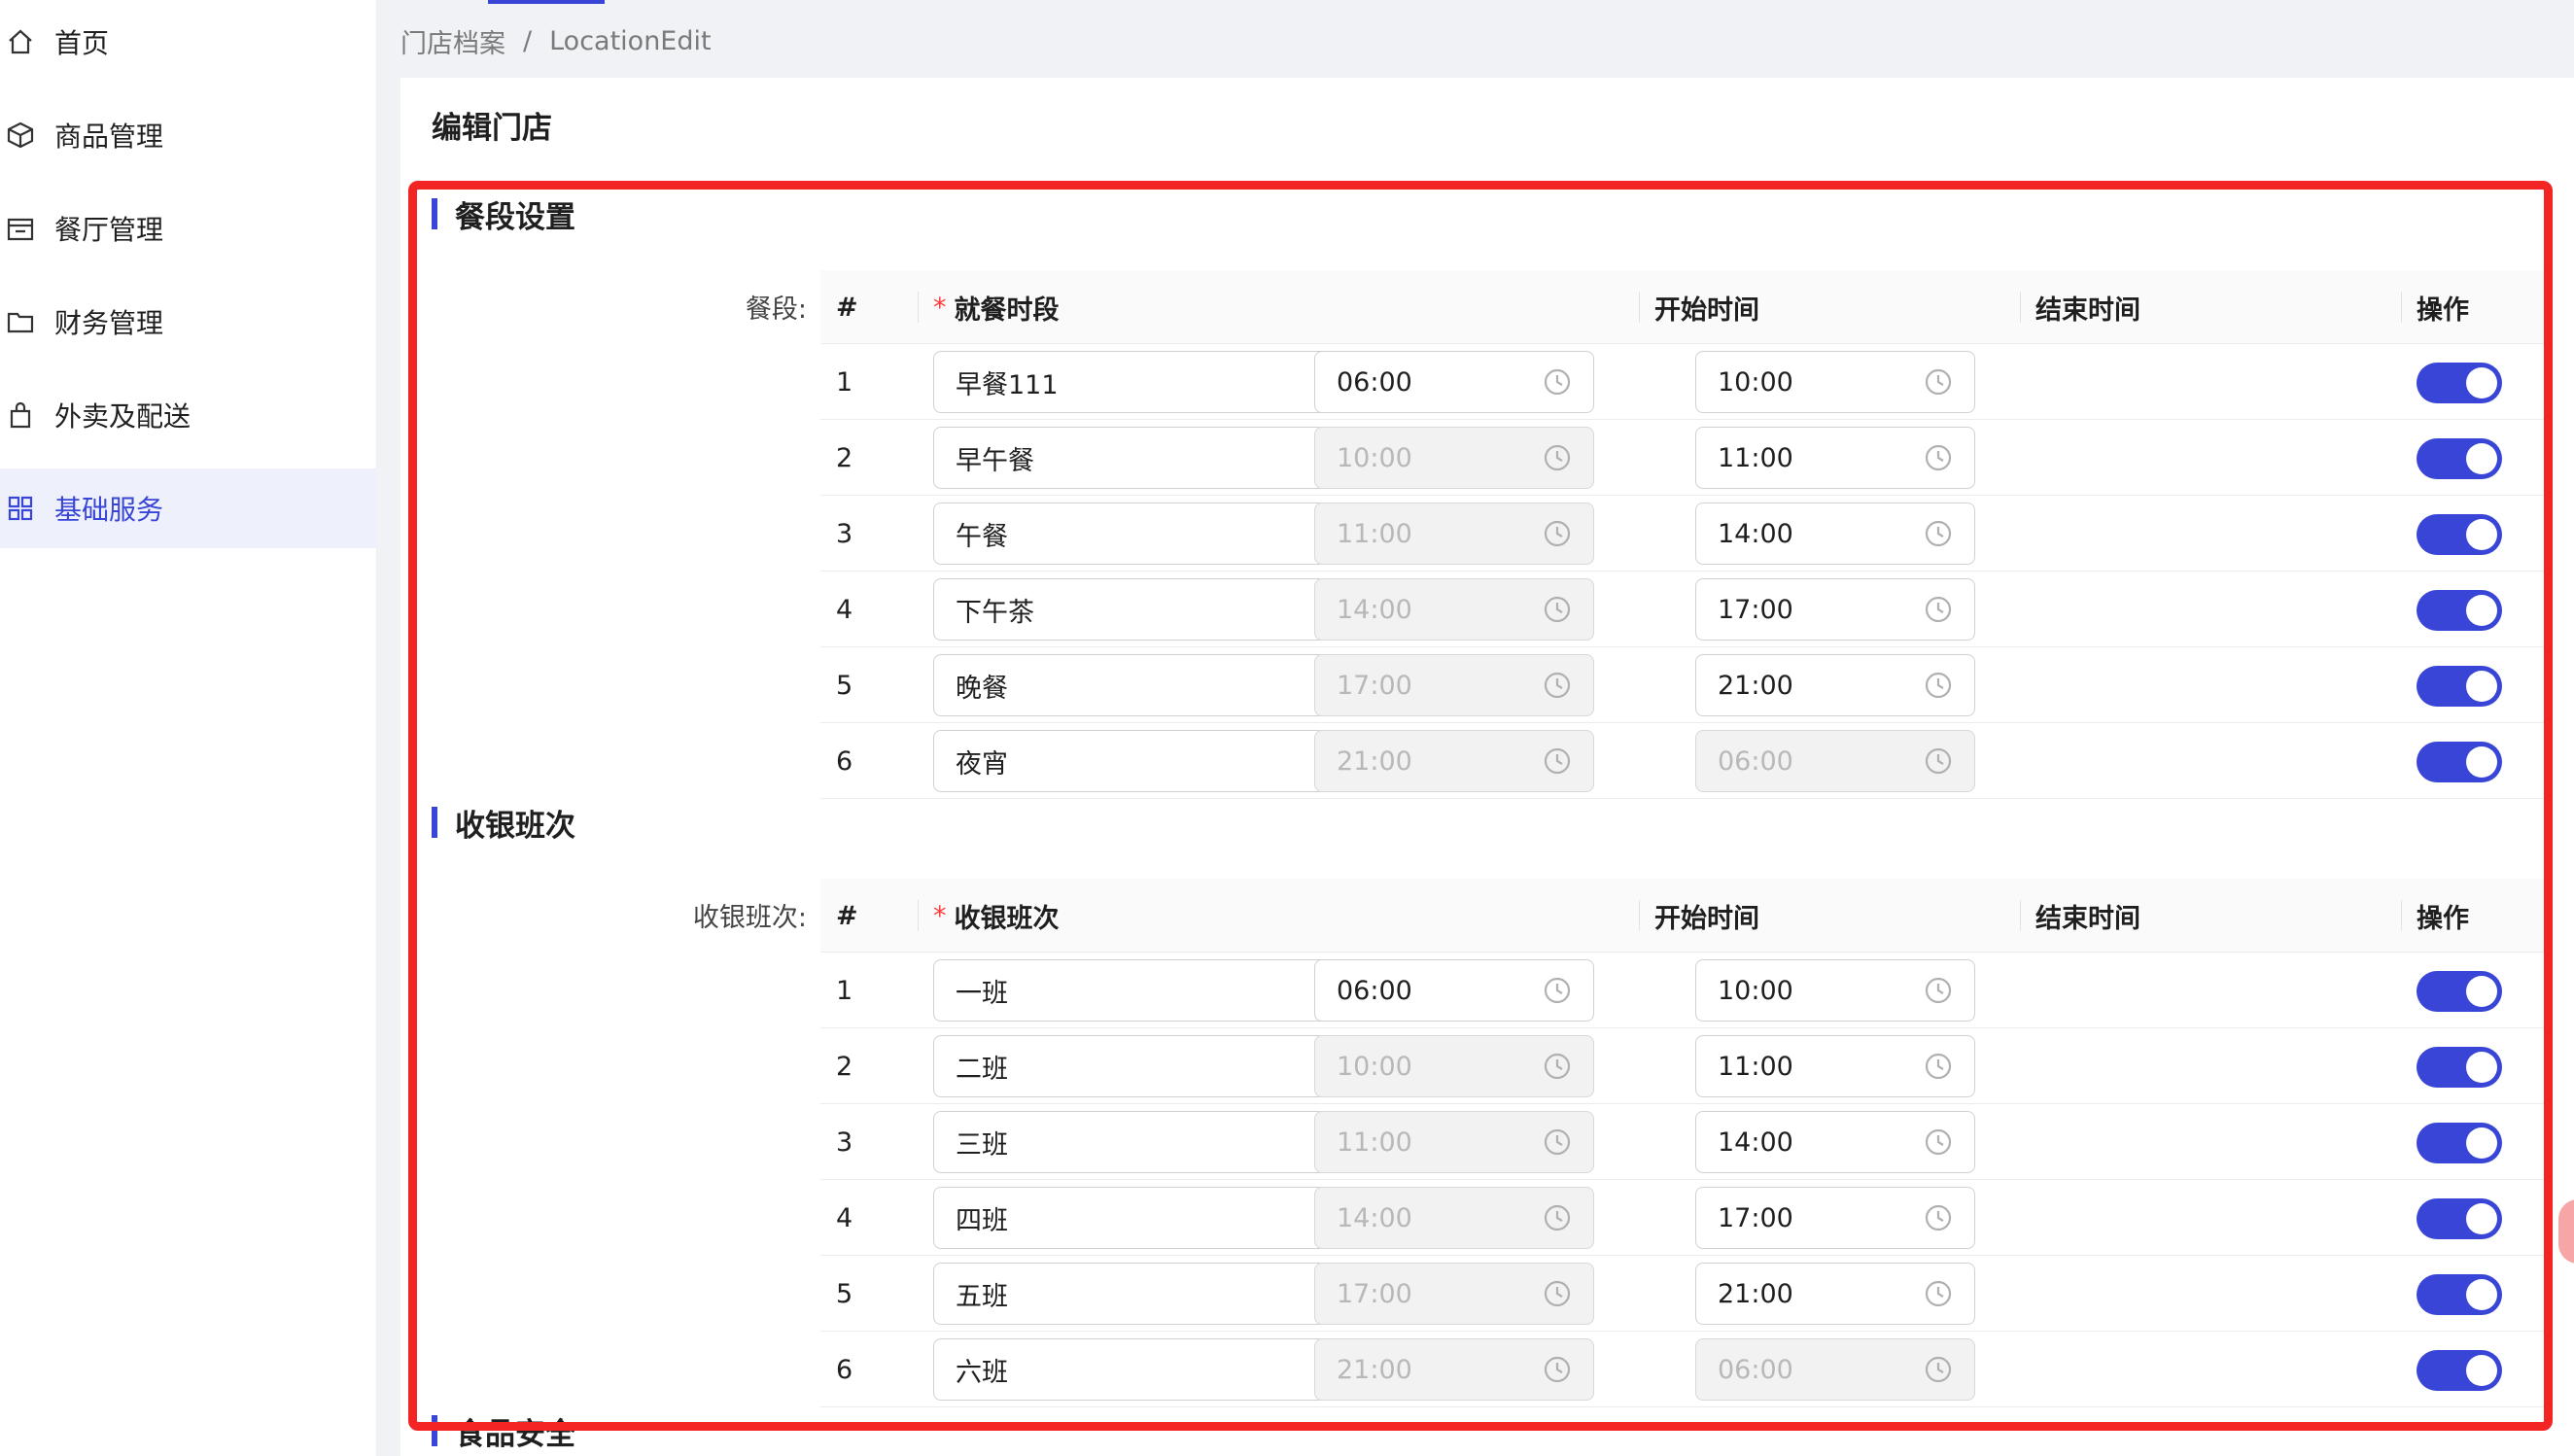 The width and height of the screenshot is (2574, 1456). Describe the element at coordinates (21, 228) in the screenshot. I see `store-icon` at that location.